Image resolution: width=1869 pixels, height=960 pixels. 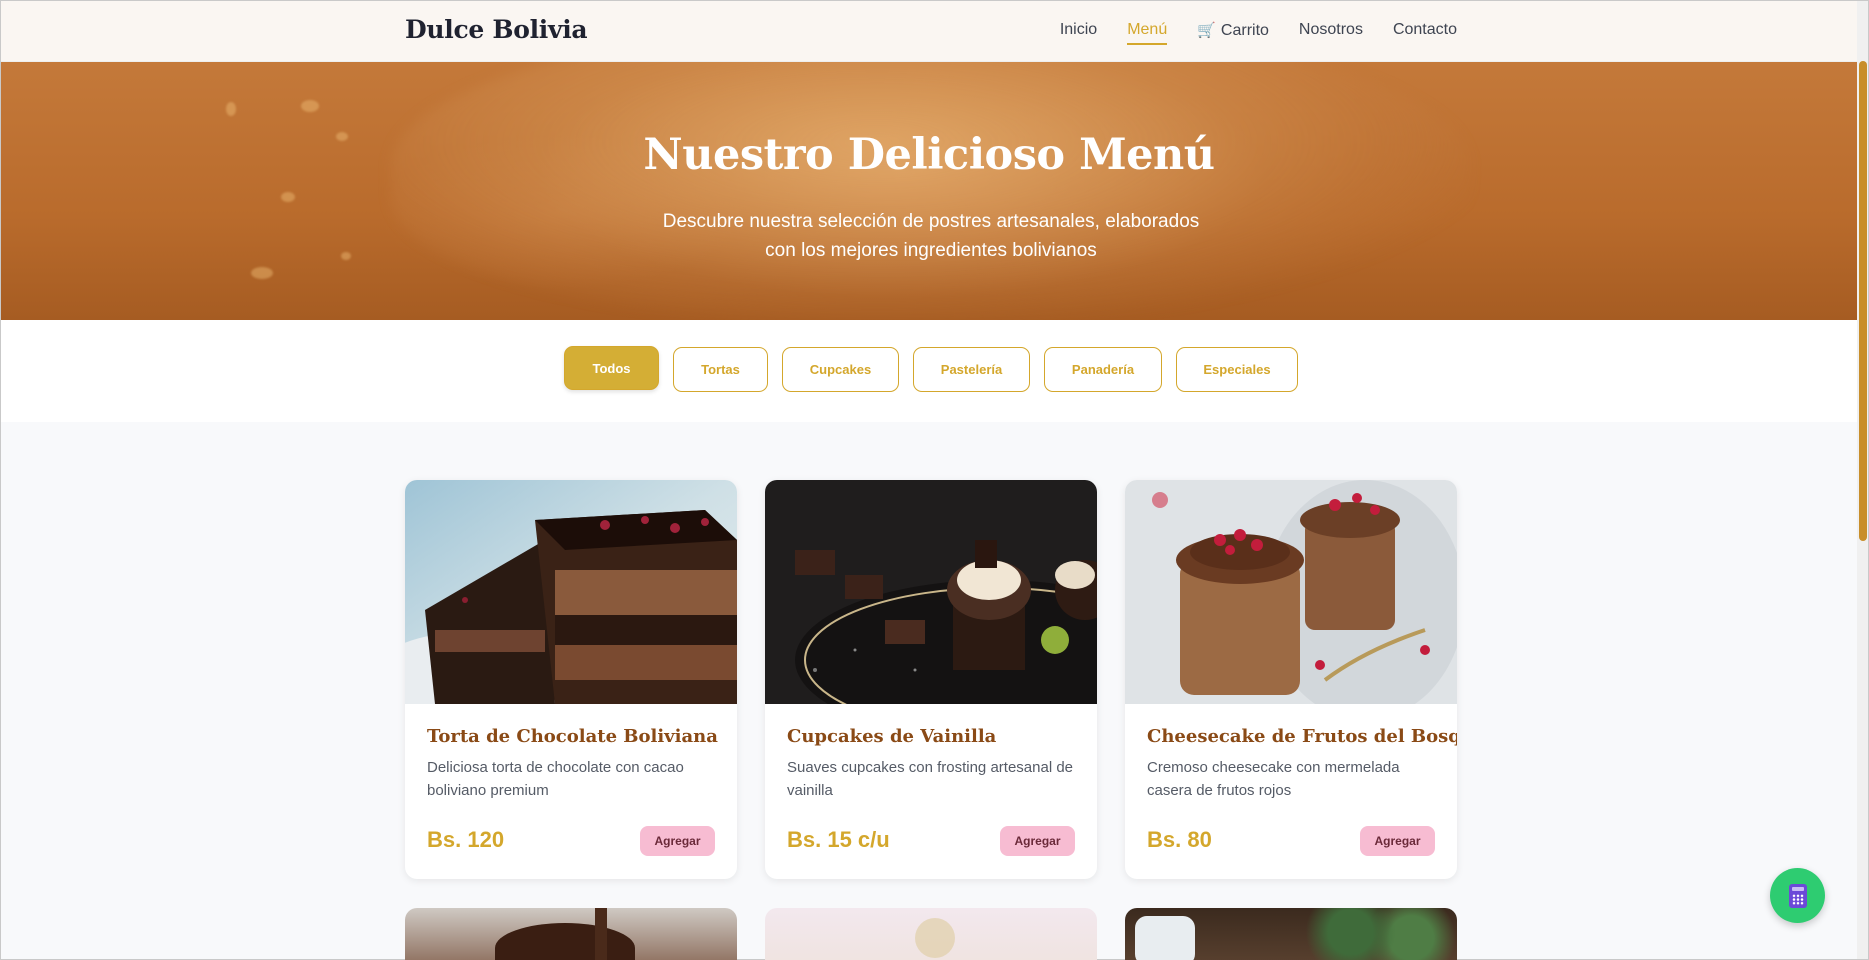 What do you see at coordinates (1179, 839) in the screenshot?
I see `product-price: Bs. 80` at bounding box center [1179, 839].